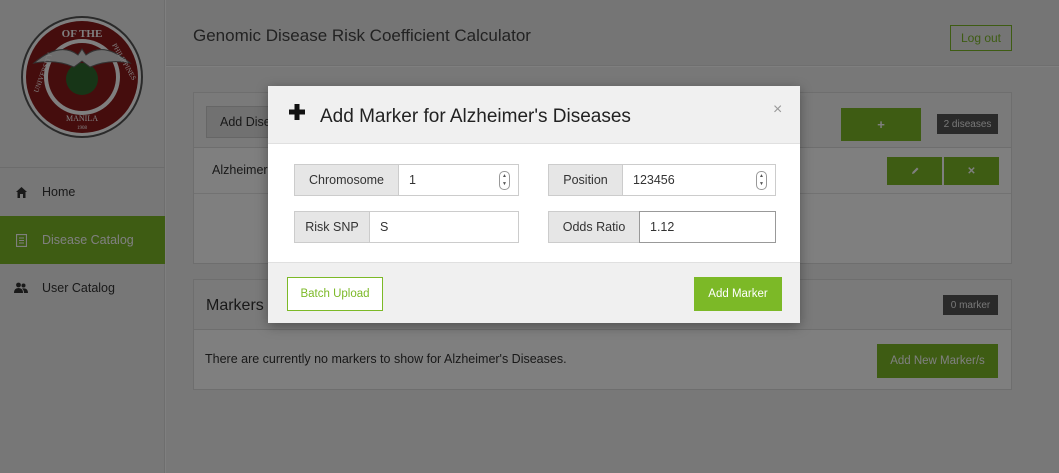 The image size is (1059, 473). What do you see at coordinates (777, 110) in the screenshot?
I see `close-icon: ×` at bounding box center [777, 110].